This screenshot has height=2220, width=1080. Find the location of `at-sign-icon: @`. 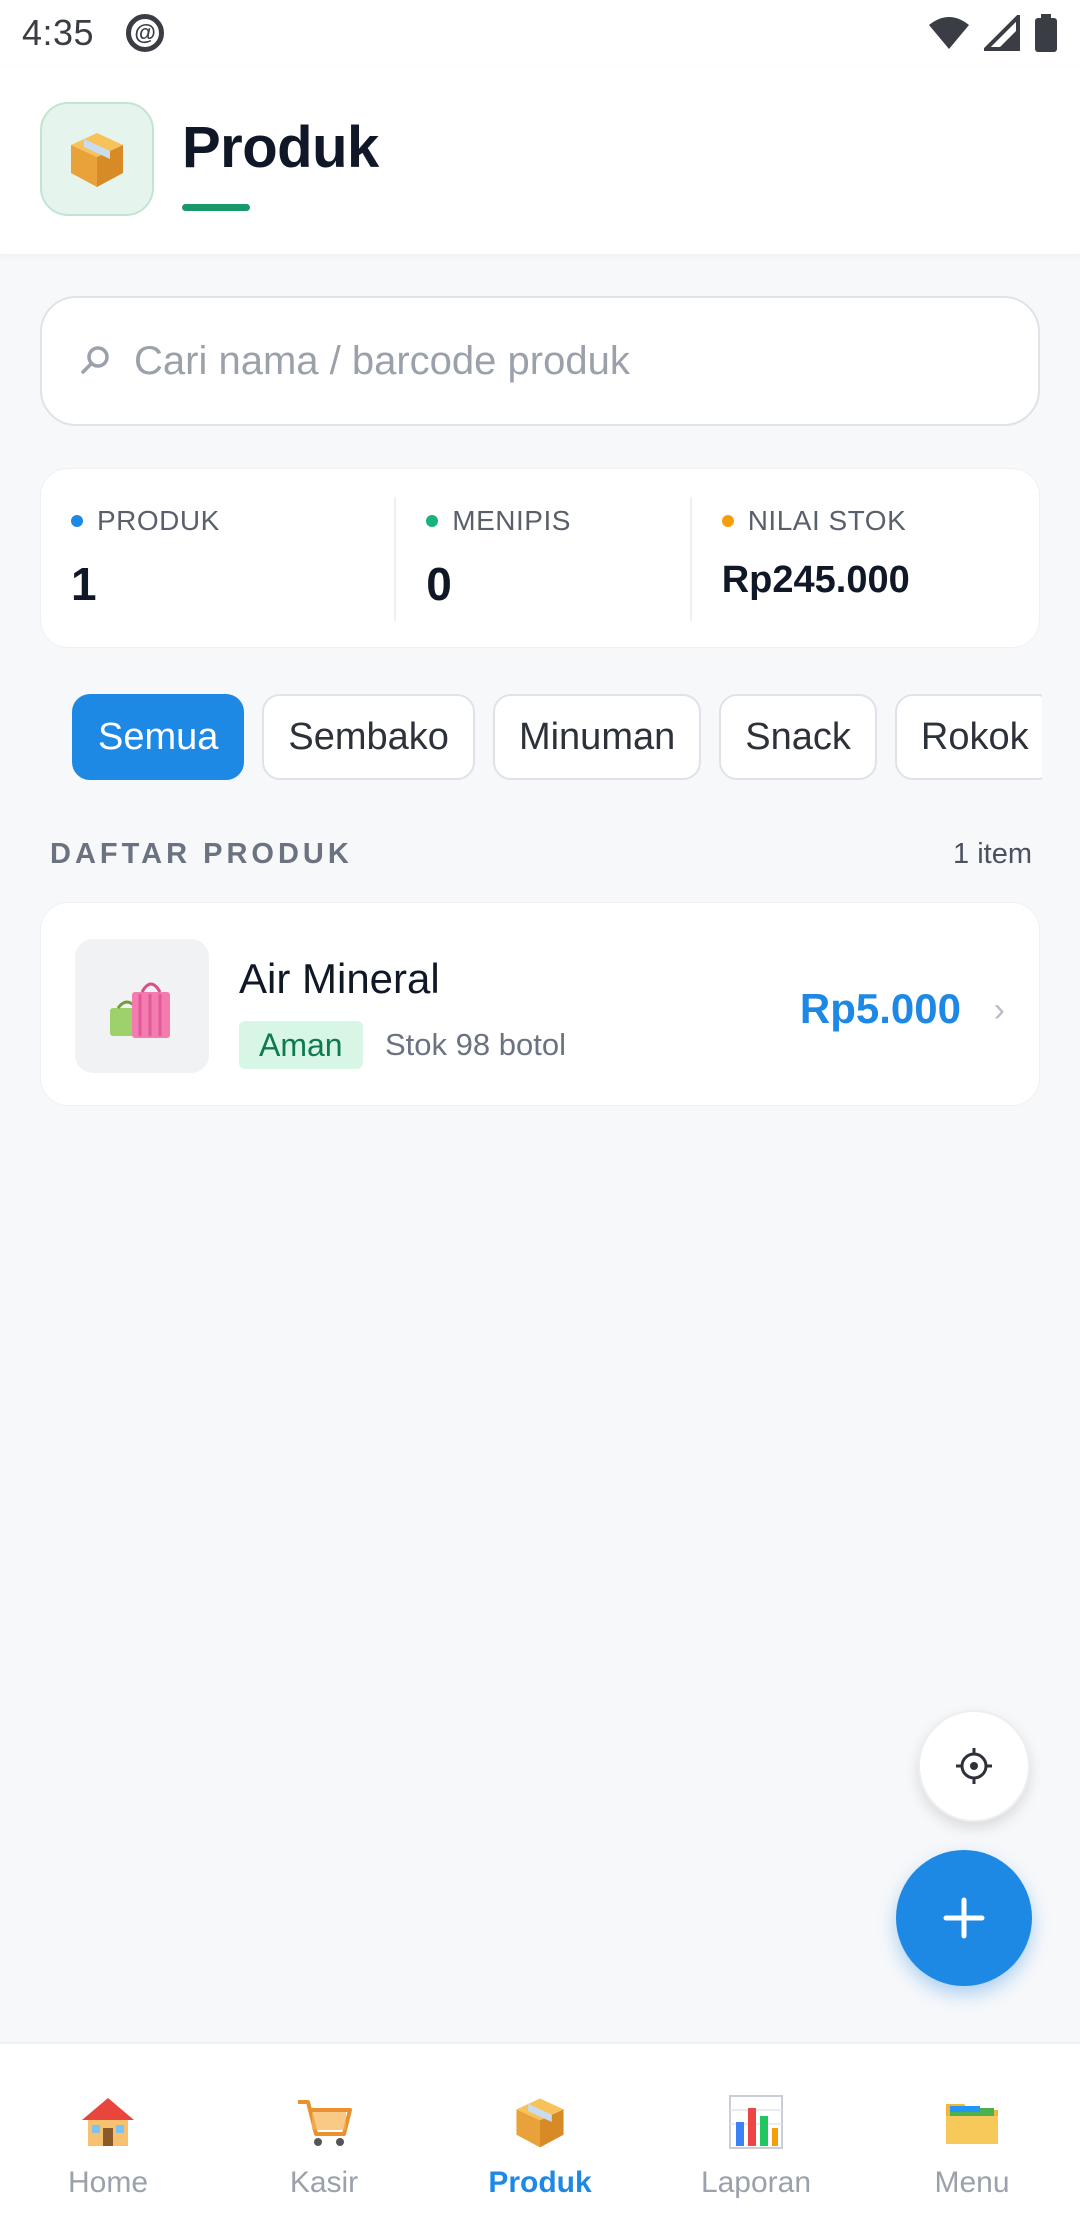

at-sign-icon: @ is located at coordinates (145, 33).